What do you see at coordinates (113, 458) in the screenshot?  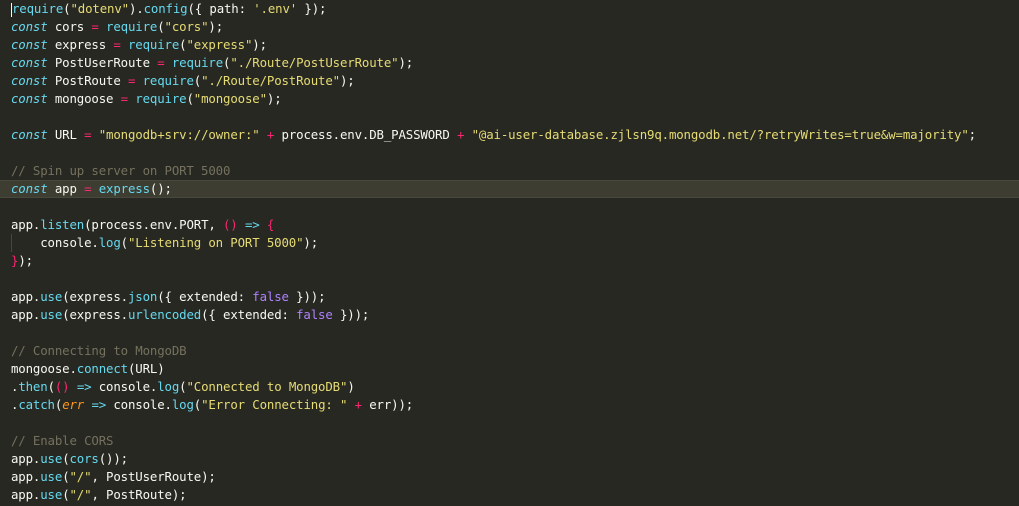 I see `code-text: ());` at bounding box center [113, 458].